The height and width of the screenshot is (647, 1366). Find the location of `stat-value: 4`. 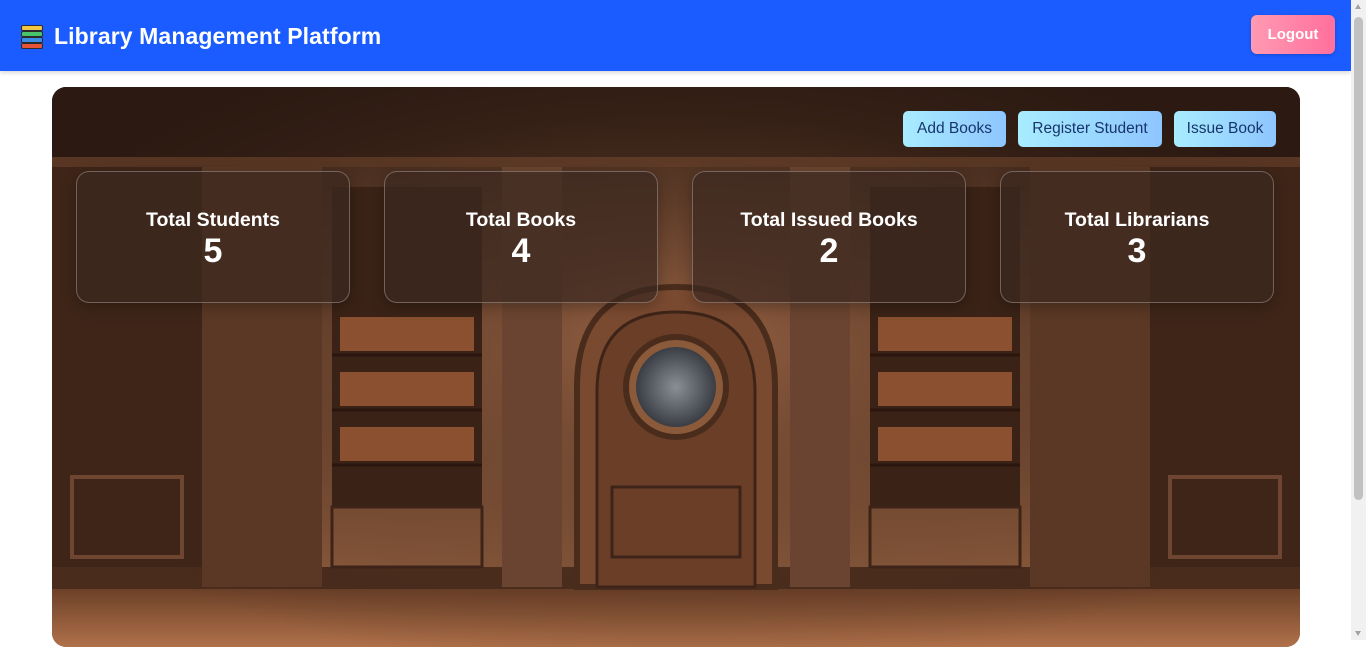

stat-value: 4 is located at coordinates (521, 251).